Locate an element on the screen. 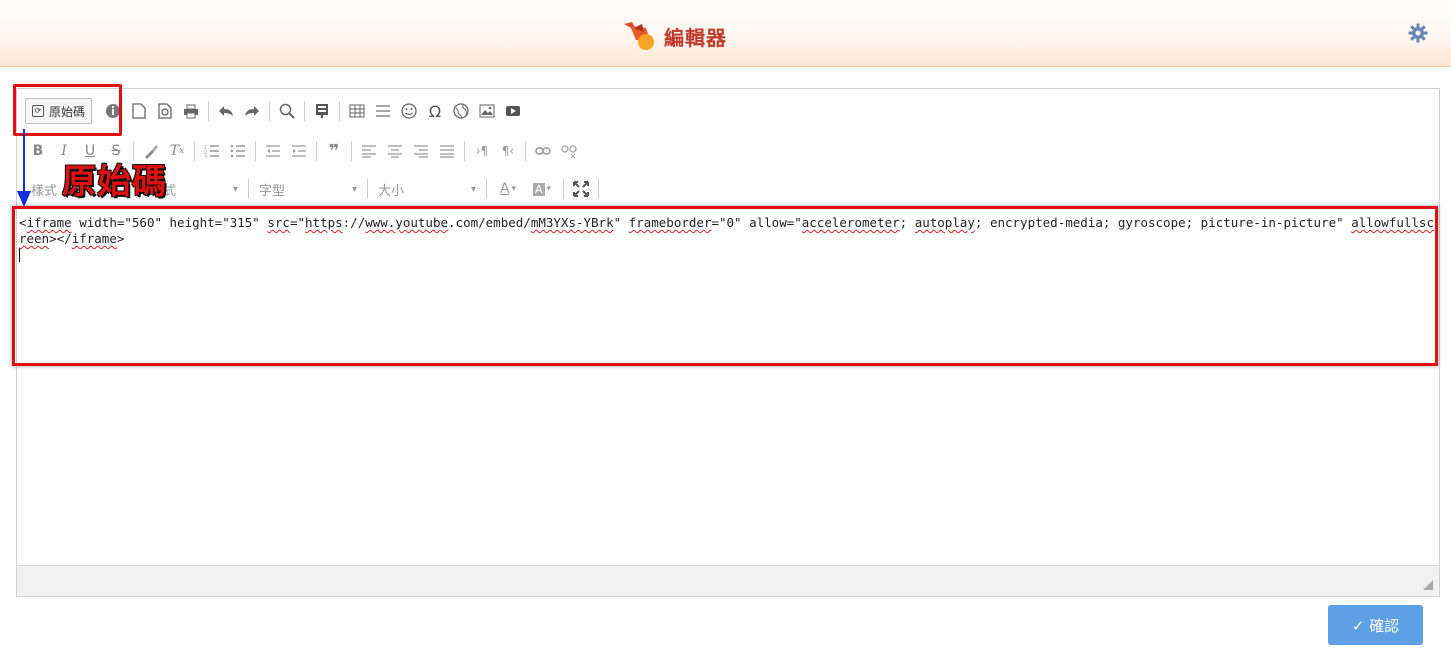 The height and width of the screenshot is (662, 1451). bg-color-icon: A ▾ is located at coordinates (542, 189).